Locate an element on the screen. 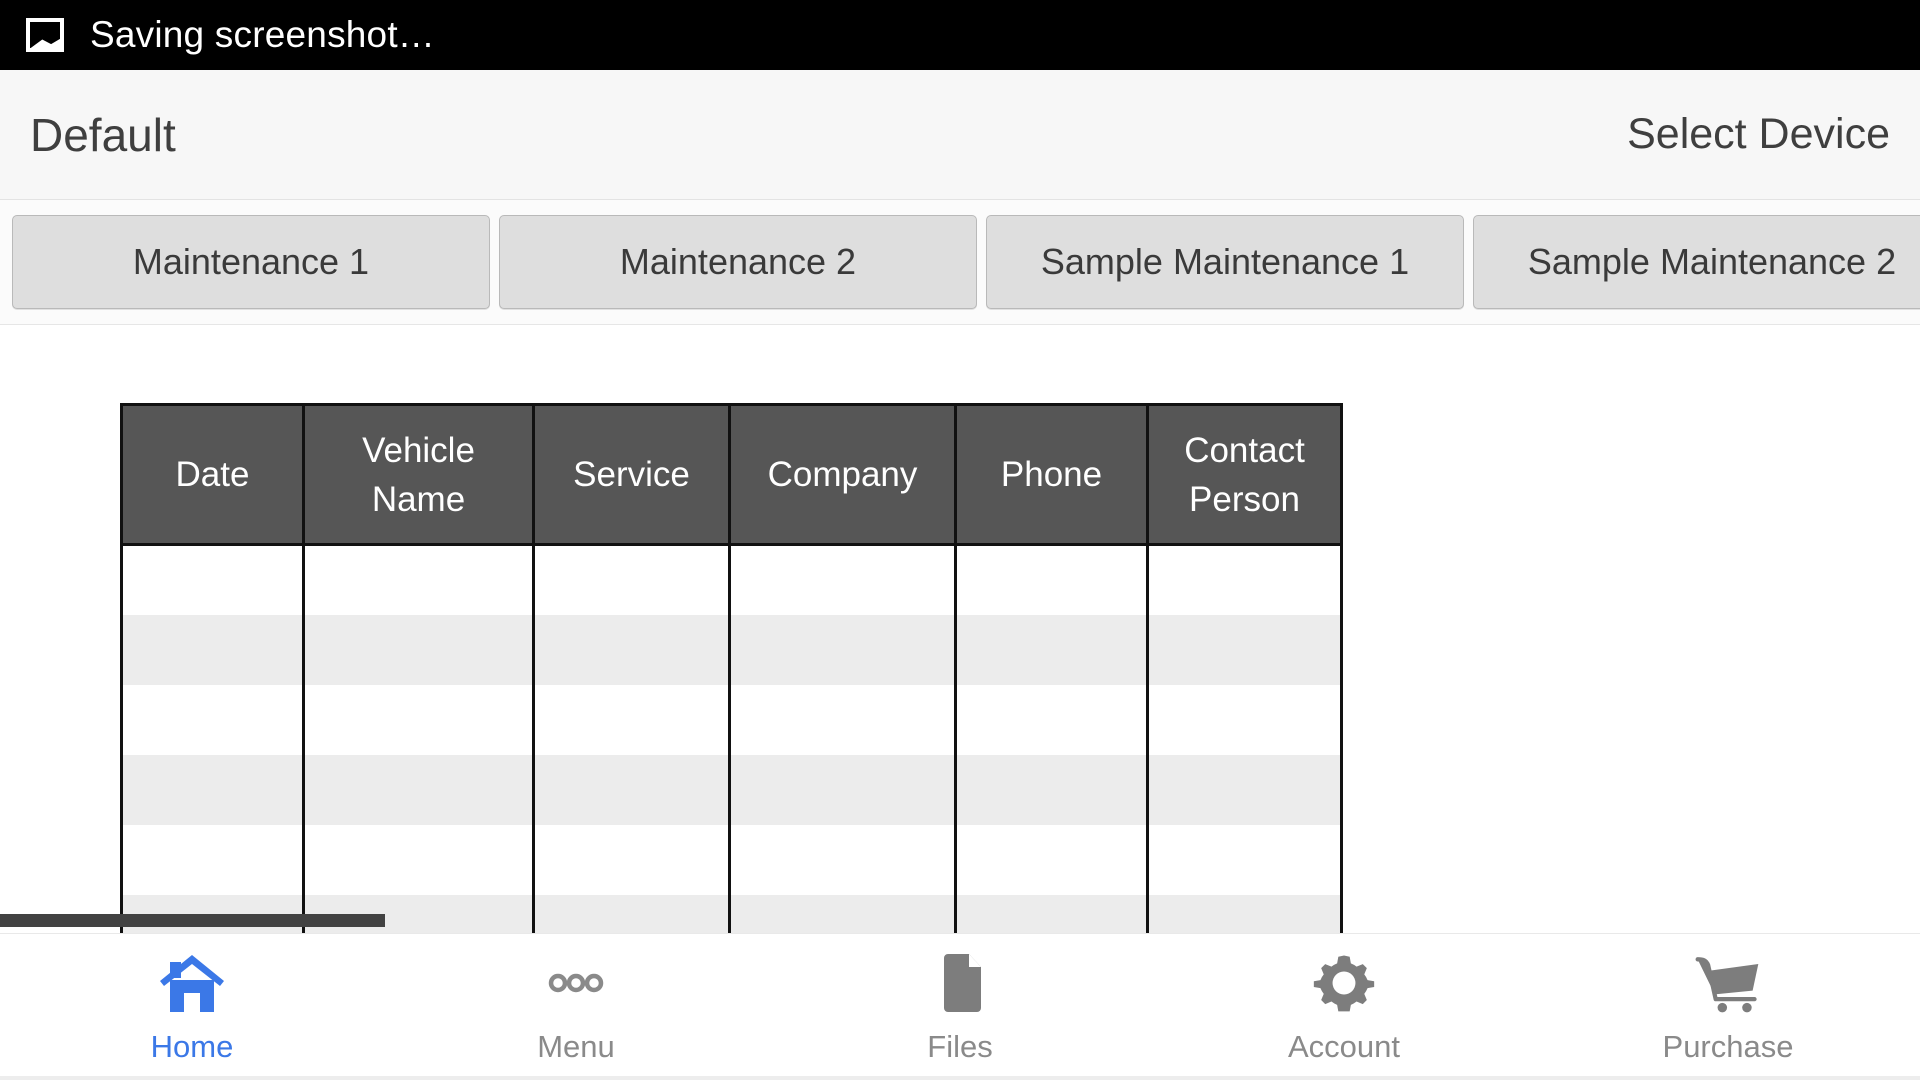 The height and width of the screenshot is (1080, 1920). home-icon is located at coordinates (192, 983).